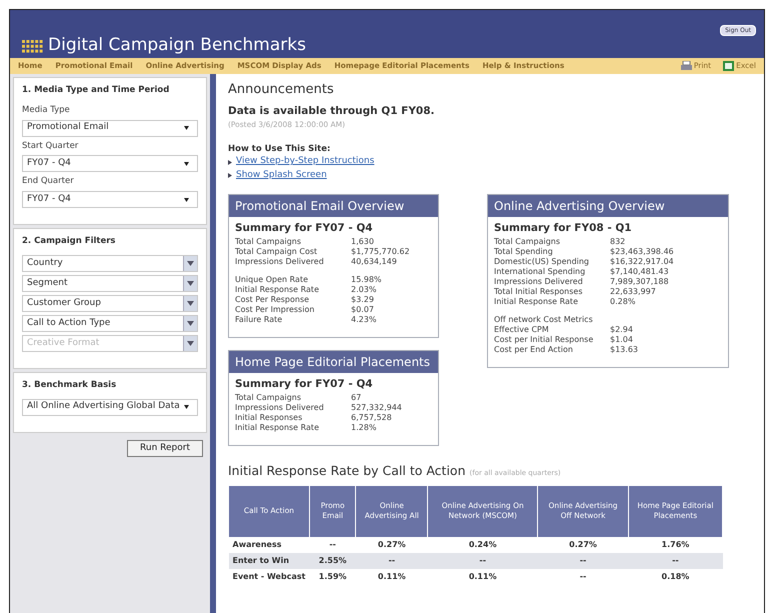 The width and height of the screenshot is (774, 613). What do you see at coordinates (347, 471) in the screenshot?
I see `table-title: Initial Response Rate by Call to Action` at bounding box center [347, 471].